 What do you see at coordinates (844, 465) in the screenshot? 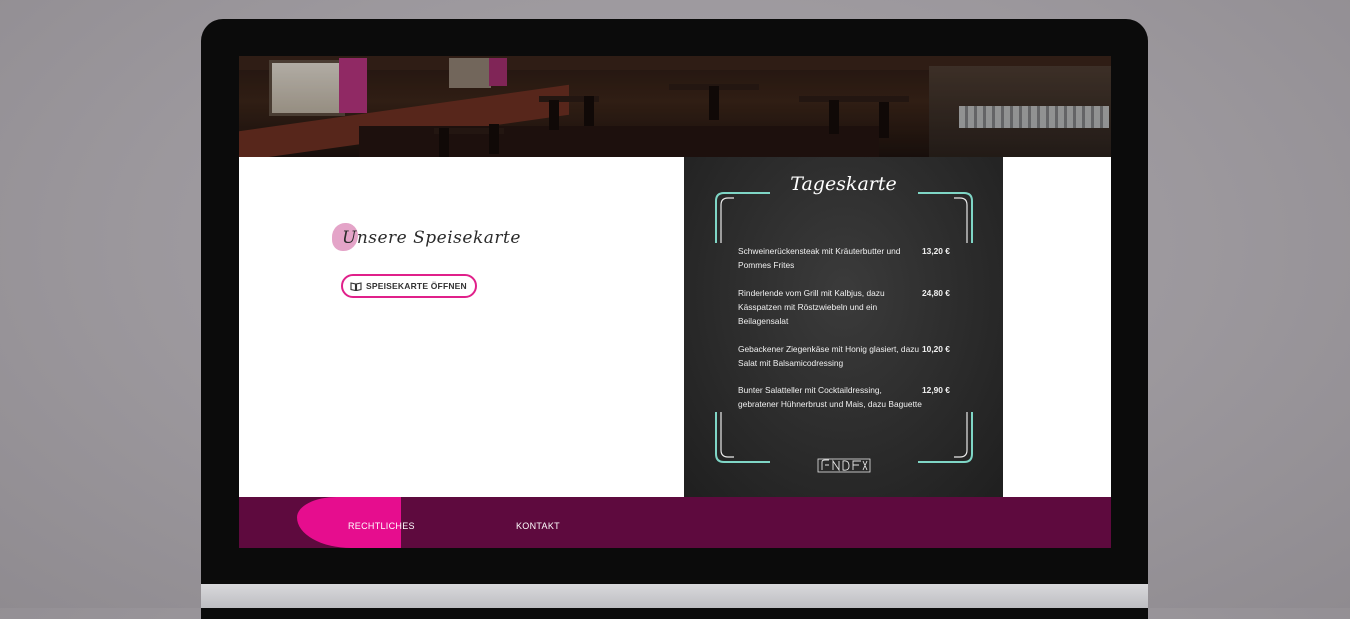
I see `restaurant-logo-icon` at bounding box center [844, 465].